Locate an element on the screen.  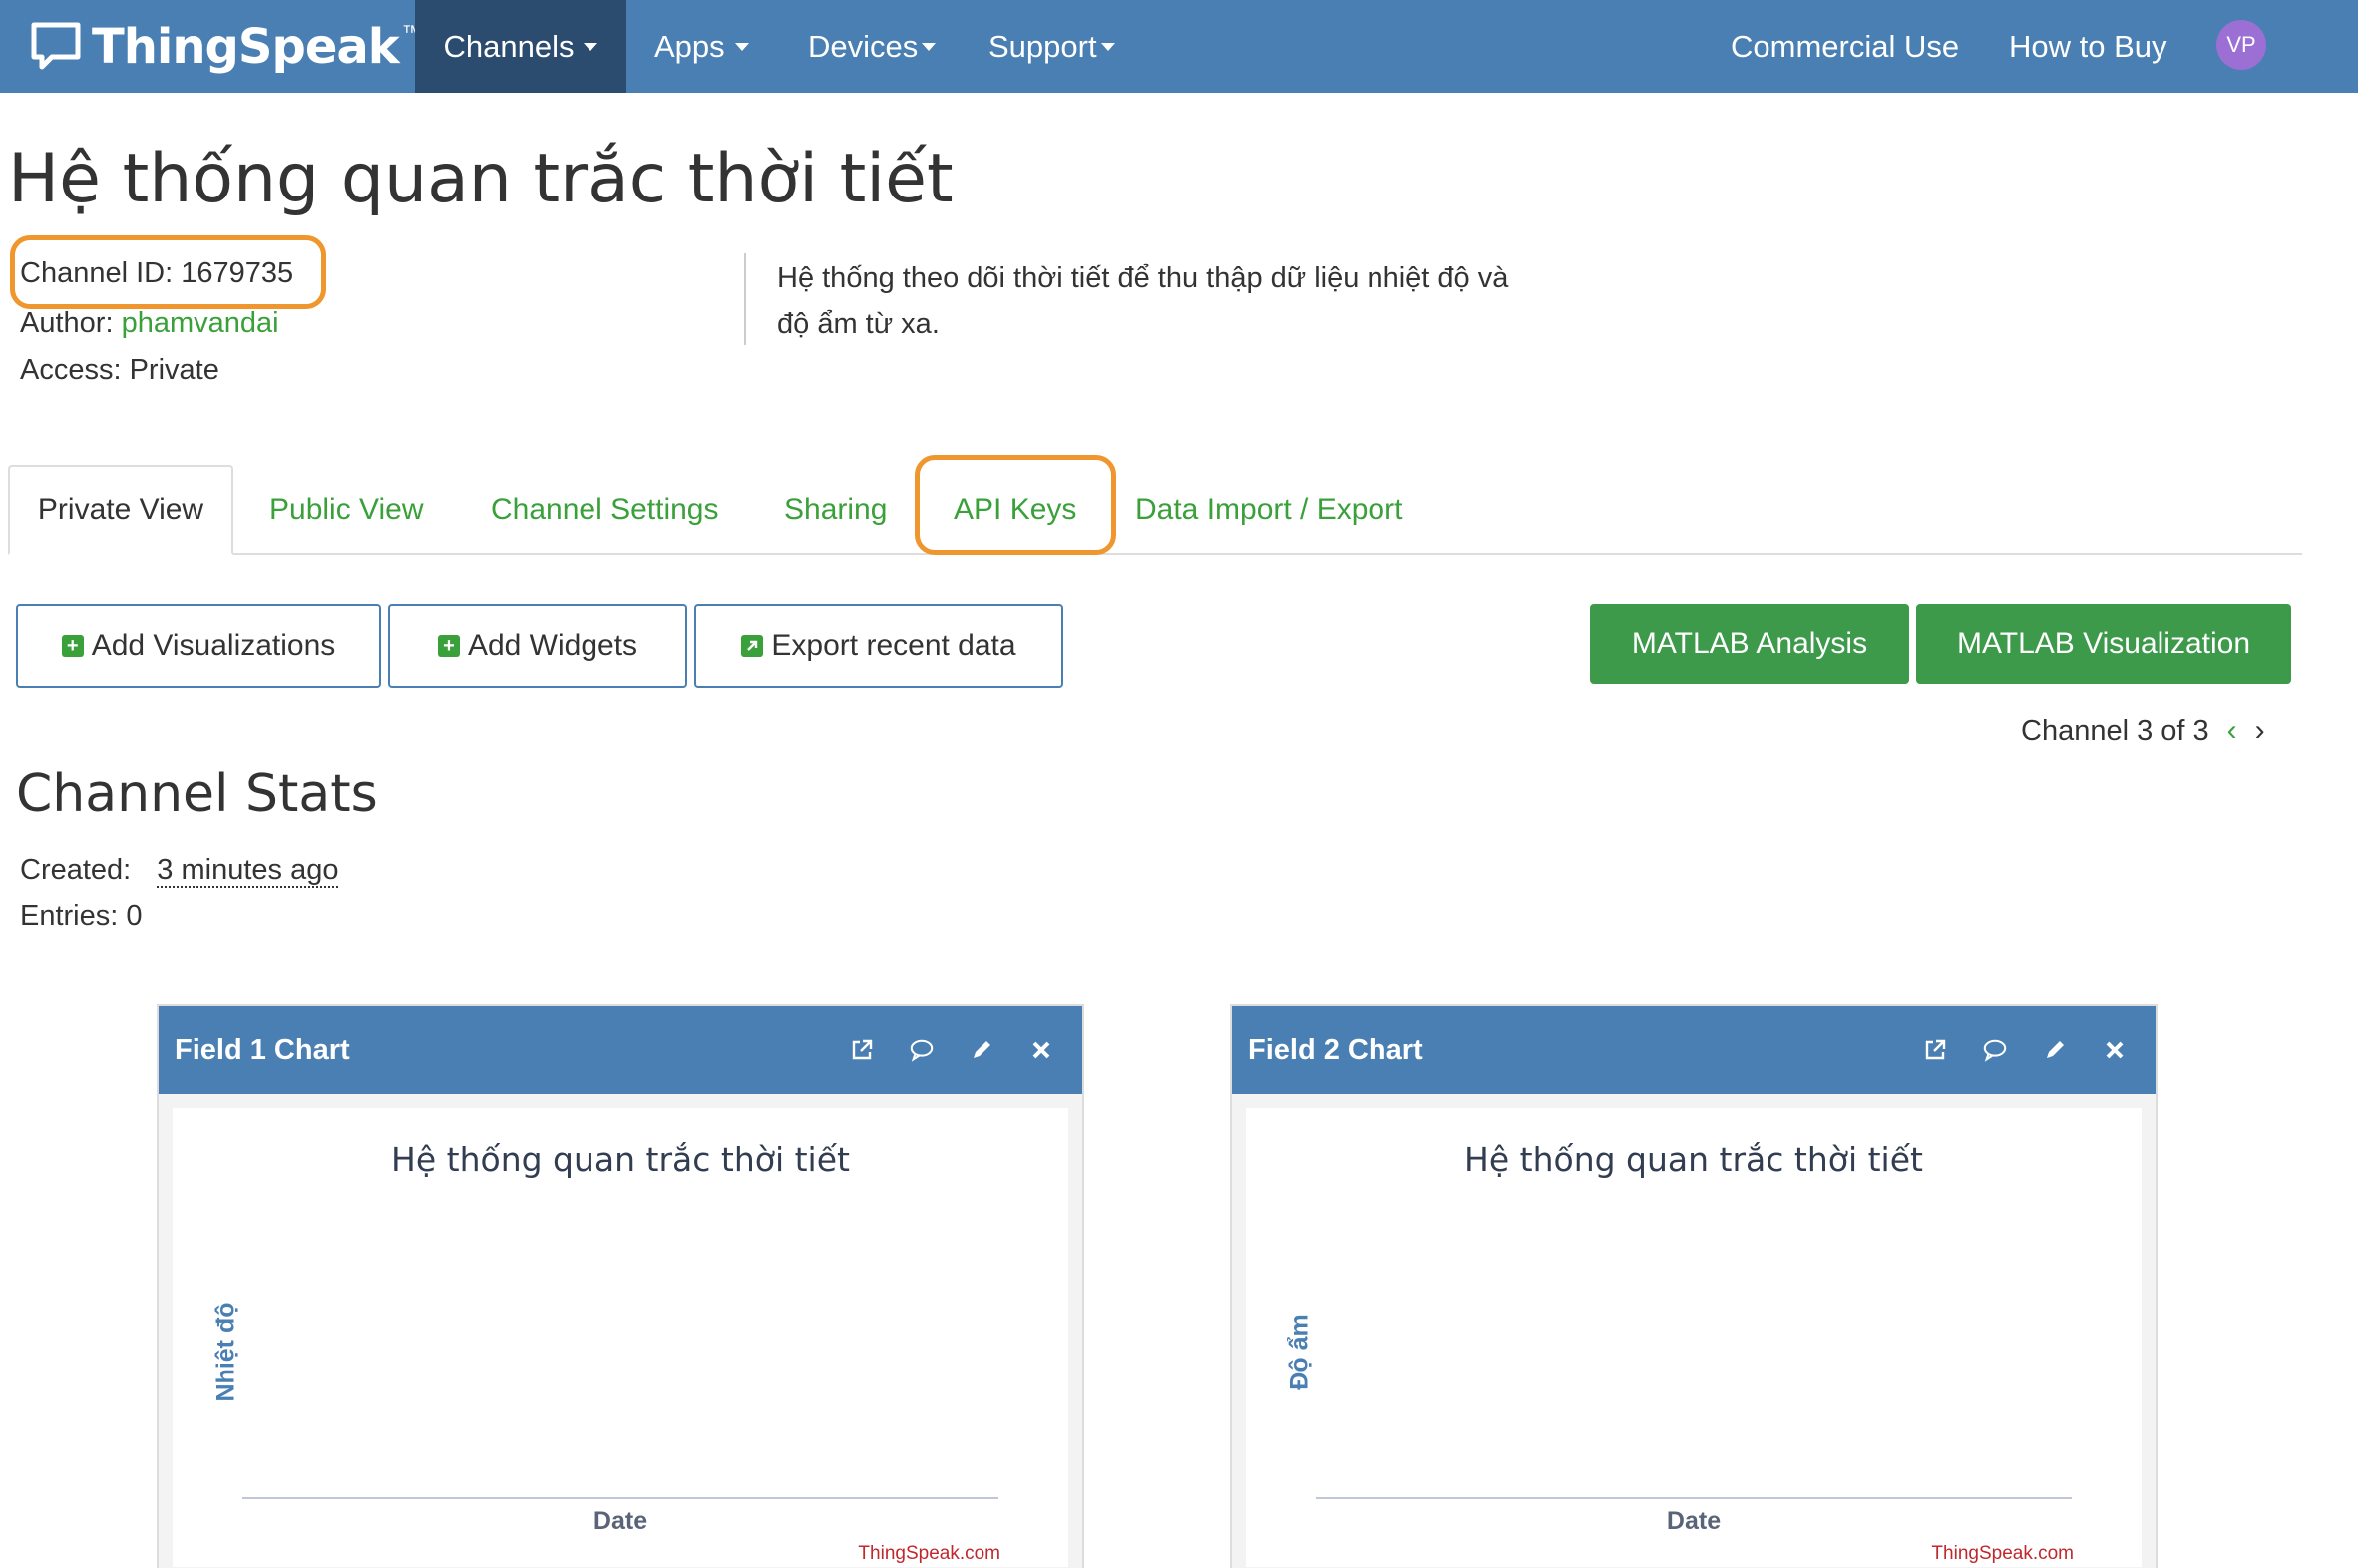
nav-how-to-buy: How to Buy is located at coordinates (2088, 46).